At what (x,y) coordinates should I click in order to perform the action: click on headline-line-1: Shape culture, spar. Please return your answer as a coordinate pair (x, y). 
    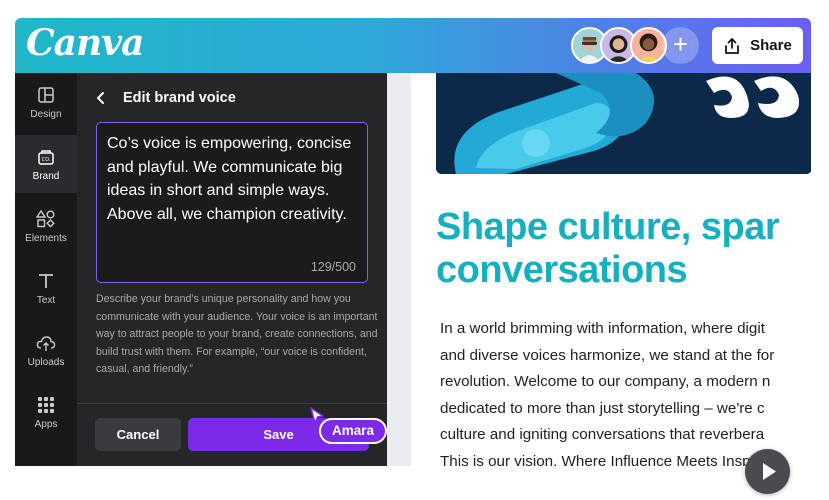
    Looking at the image, I should click on (608, 227).